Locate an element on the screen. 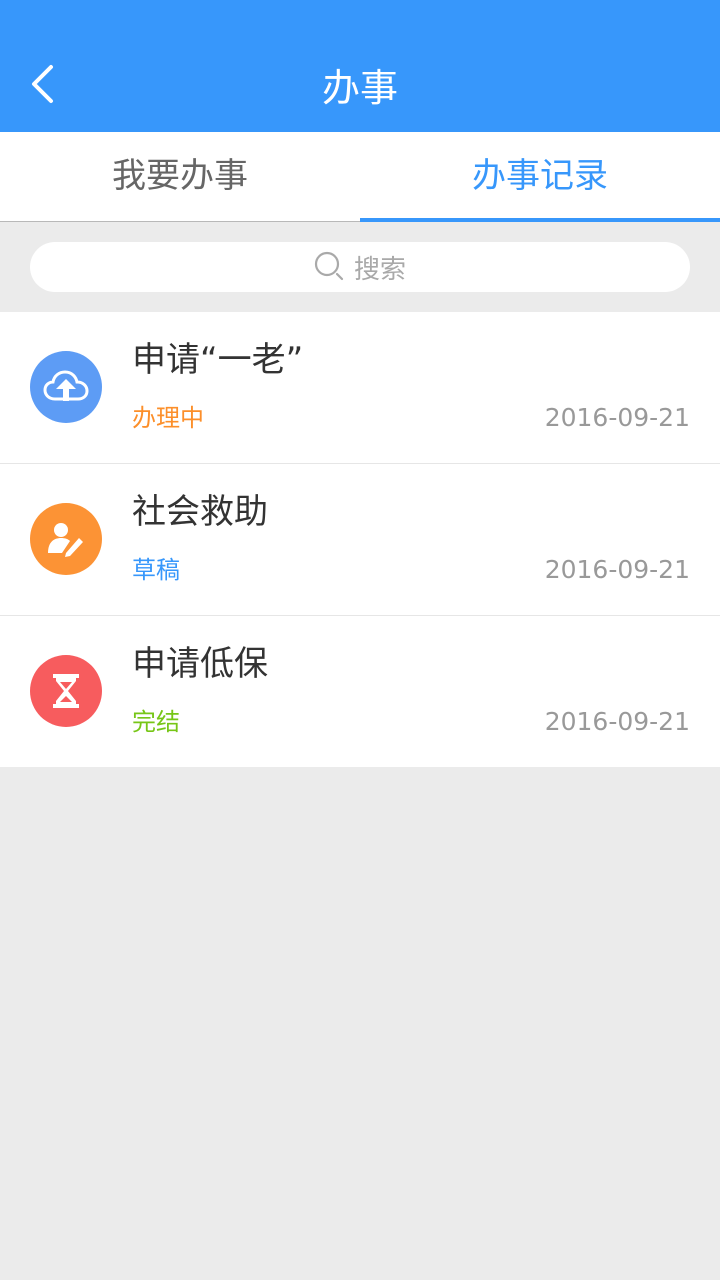 The height and width of the screenshot is (1280, 720). list-item: 申请“一老” 办理中 2016-09-21 is located at coordinates (360, 388).